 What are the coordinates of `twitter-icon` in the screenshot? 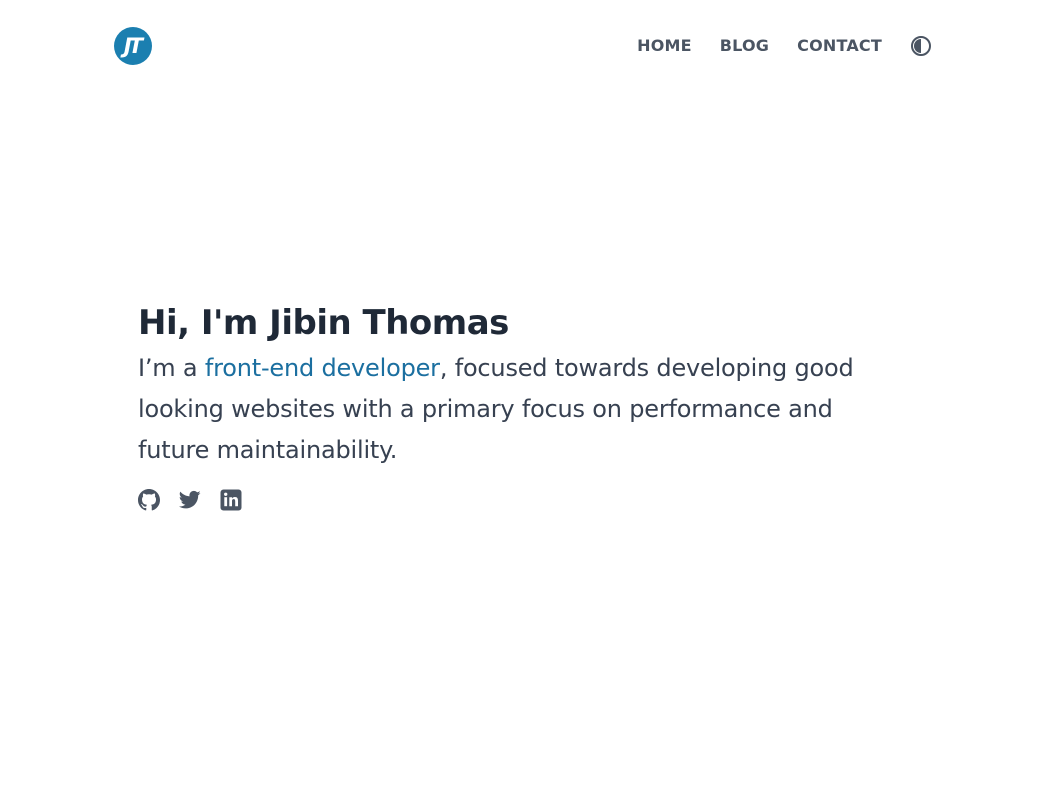 It's located at (190, 499).